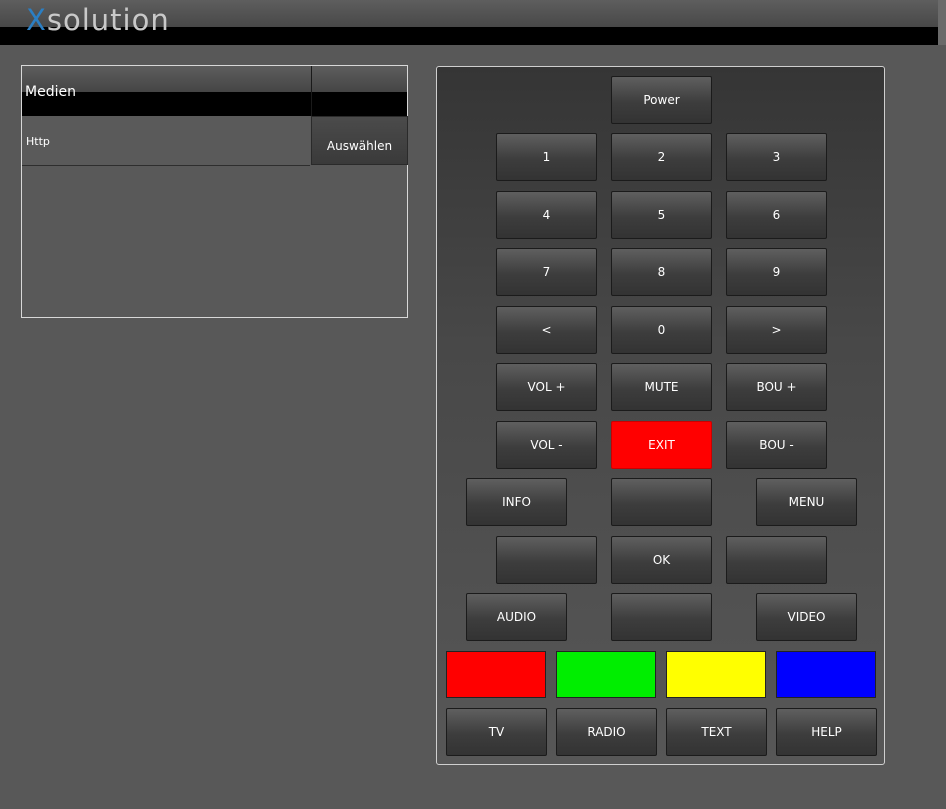  I want to click on digit-7-button: 7, so click(546, 272).